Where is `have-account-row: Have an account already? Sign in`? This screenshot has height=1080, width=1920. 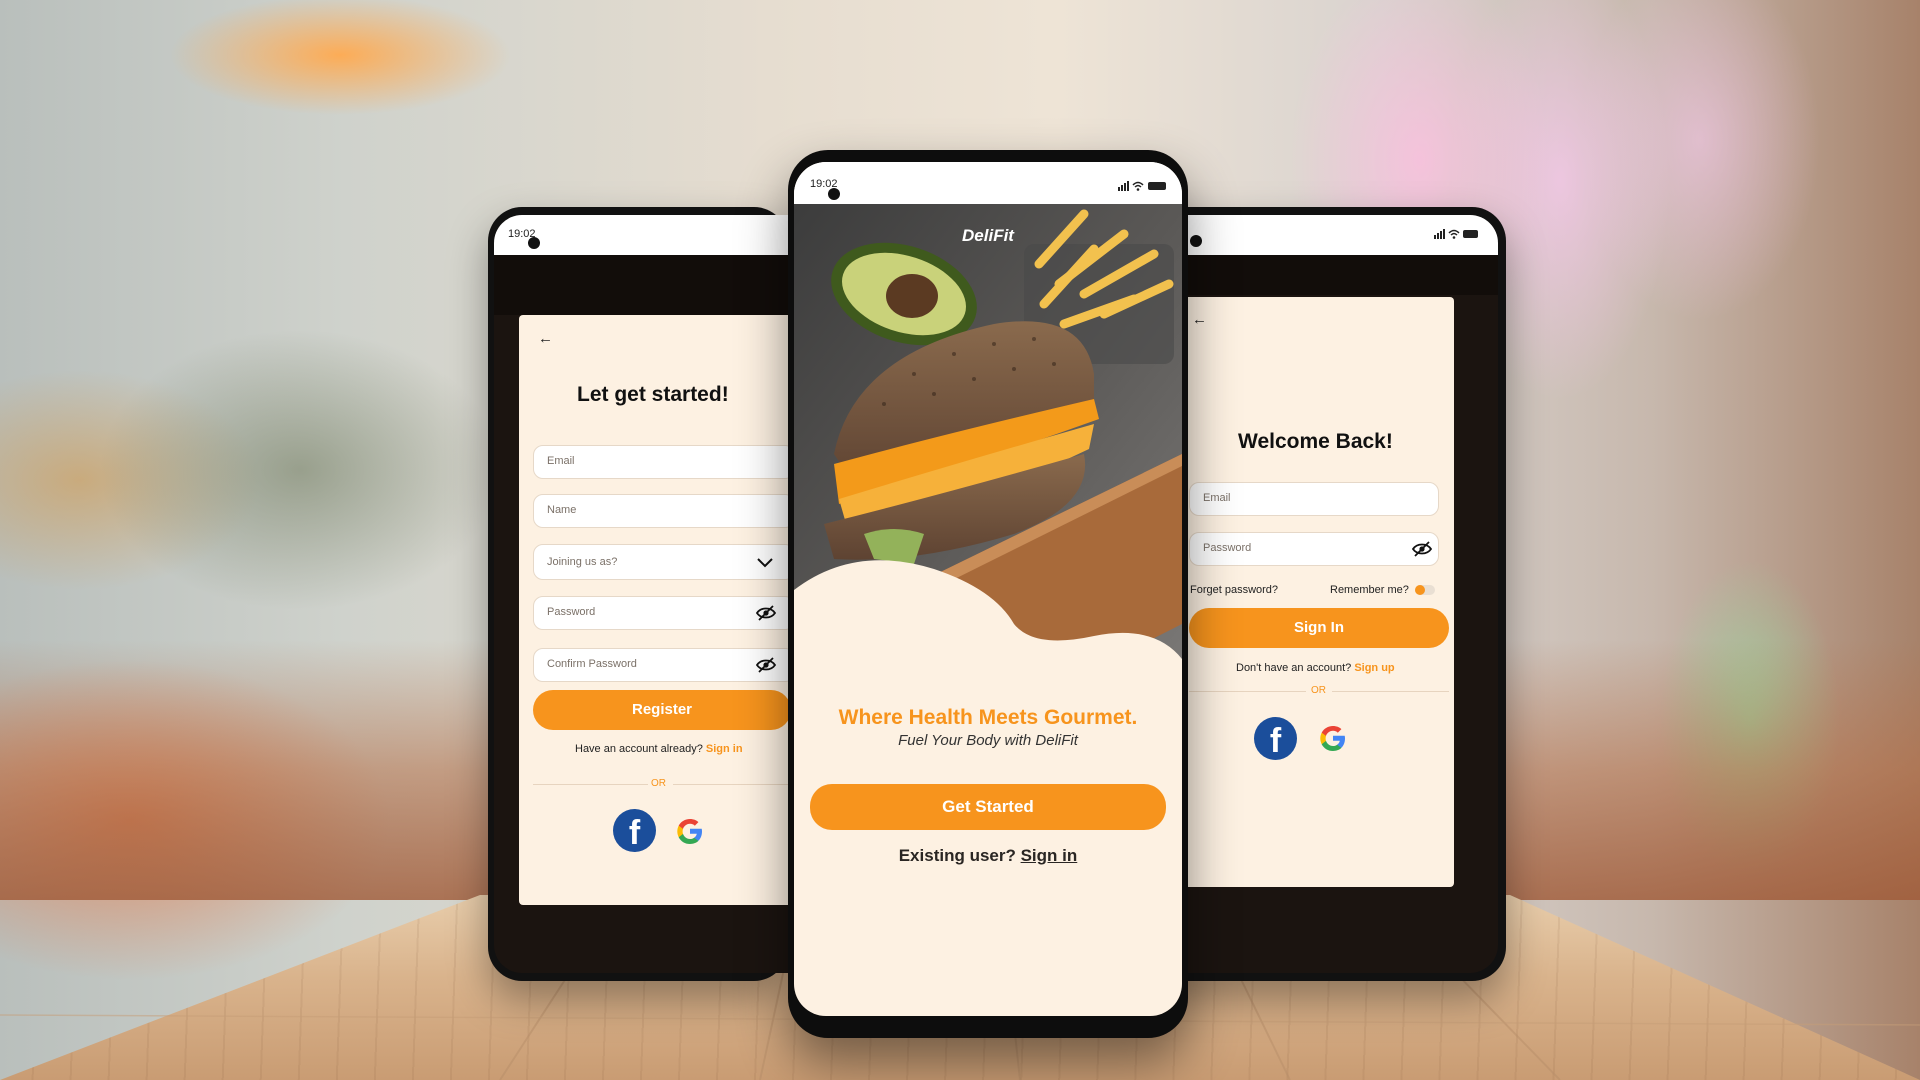 have-account-row: Have an account already? Sign in is located at coordinates (656, 749).